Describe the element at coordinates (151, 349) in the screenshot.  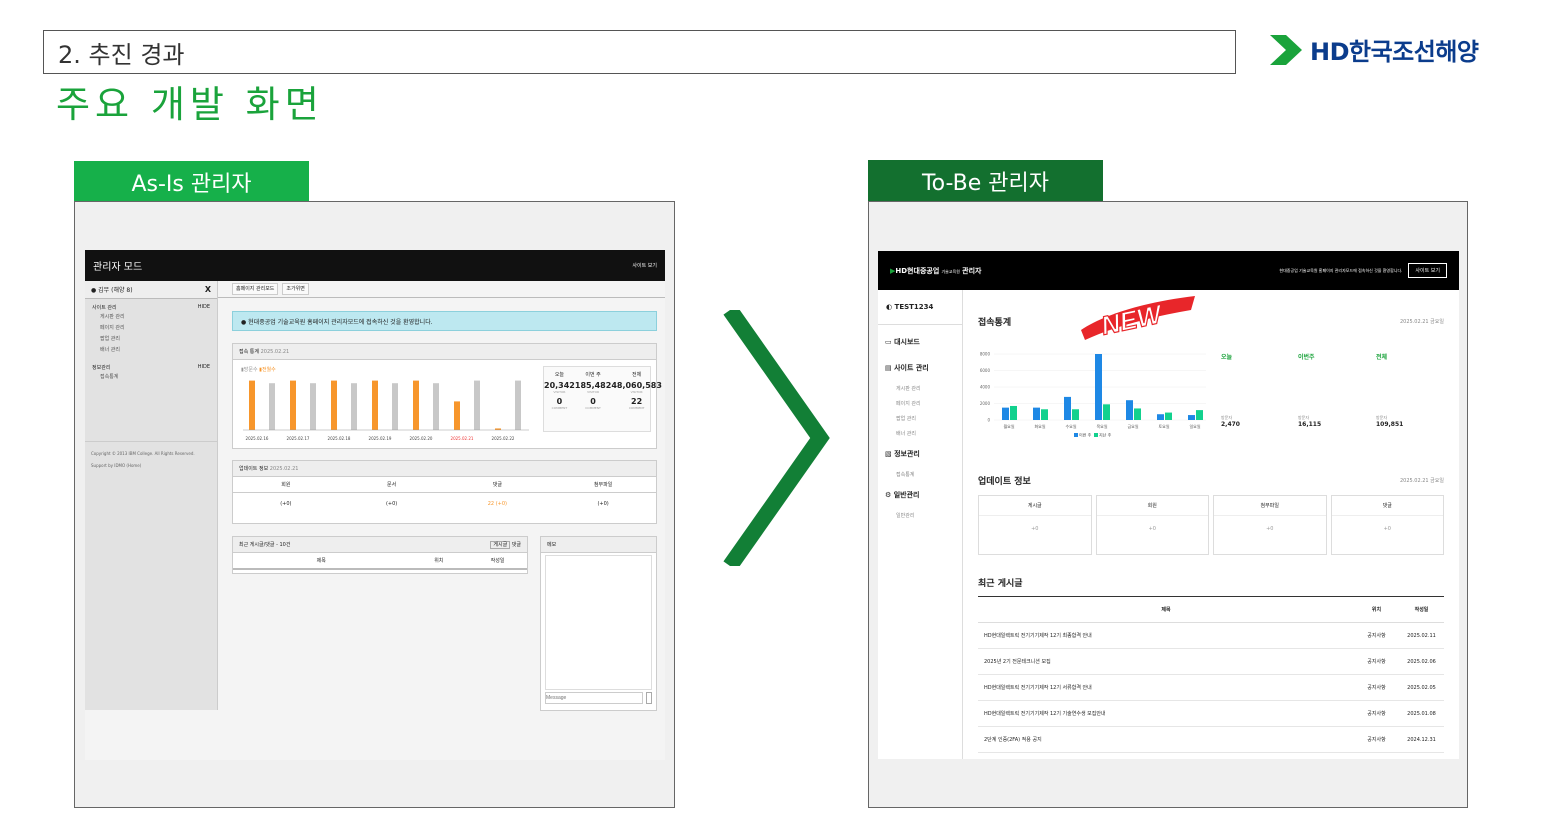
I see `asis-menu-item: 배너 관리` at that location.